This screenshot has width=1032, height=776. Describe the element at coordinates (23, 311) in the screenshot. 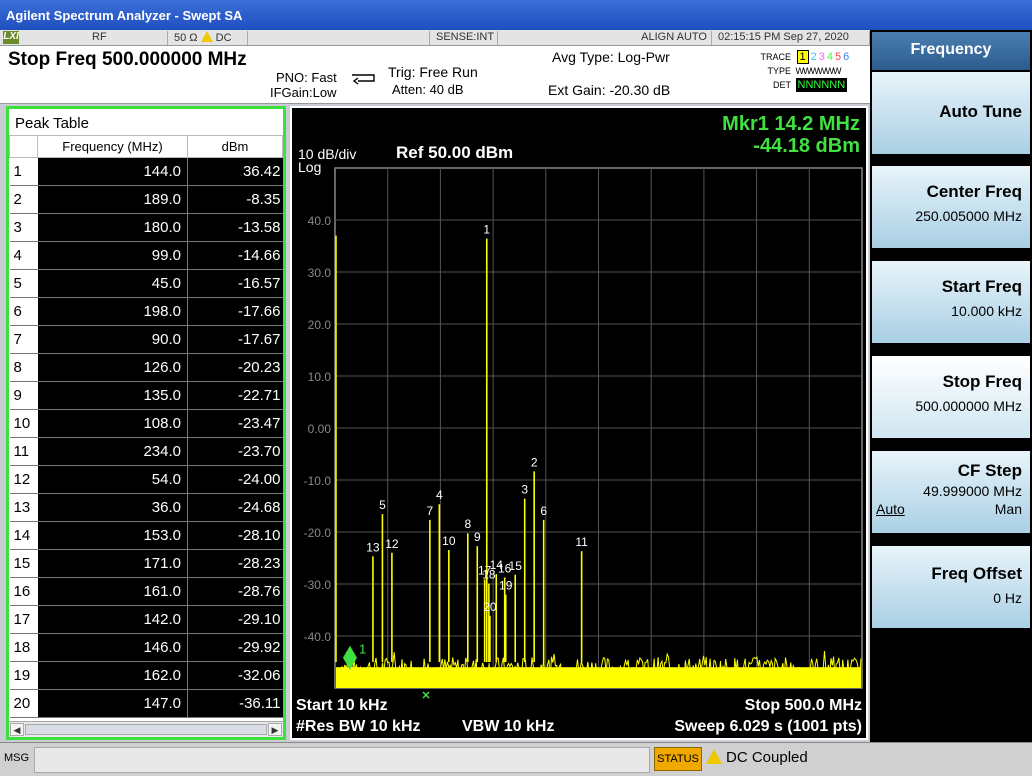

I see `peak-index: 6` at that location.